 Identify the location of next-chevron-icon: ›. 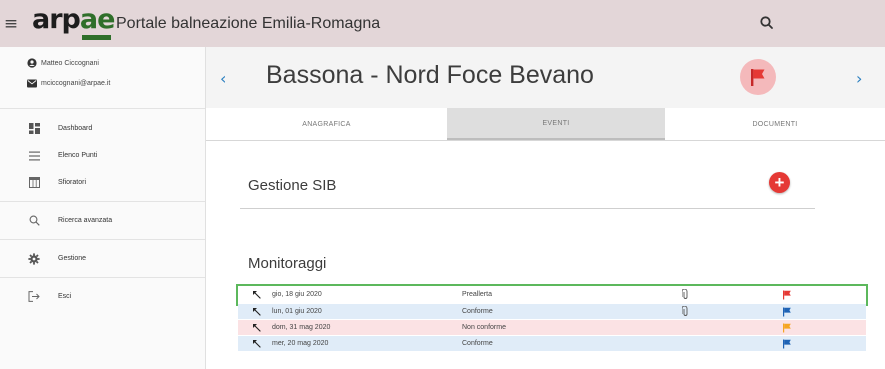
(859, 78).